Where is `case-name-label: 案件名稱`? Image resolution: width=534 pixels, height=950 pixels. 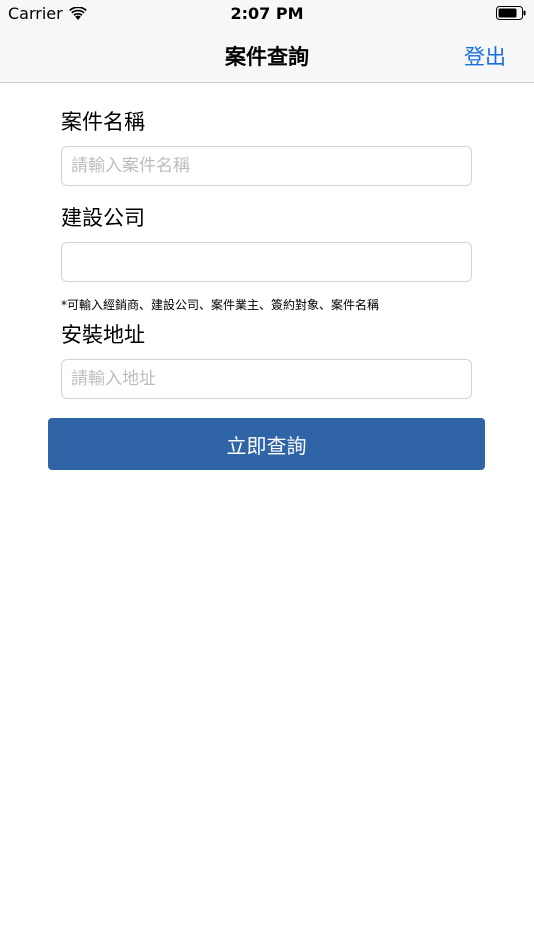
case-name-label: 案件名稱 is located at coordinates (103, 122).